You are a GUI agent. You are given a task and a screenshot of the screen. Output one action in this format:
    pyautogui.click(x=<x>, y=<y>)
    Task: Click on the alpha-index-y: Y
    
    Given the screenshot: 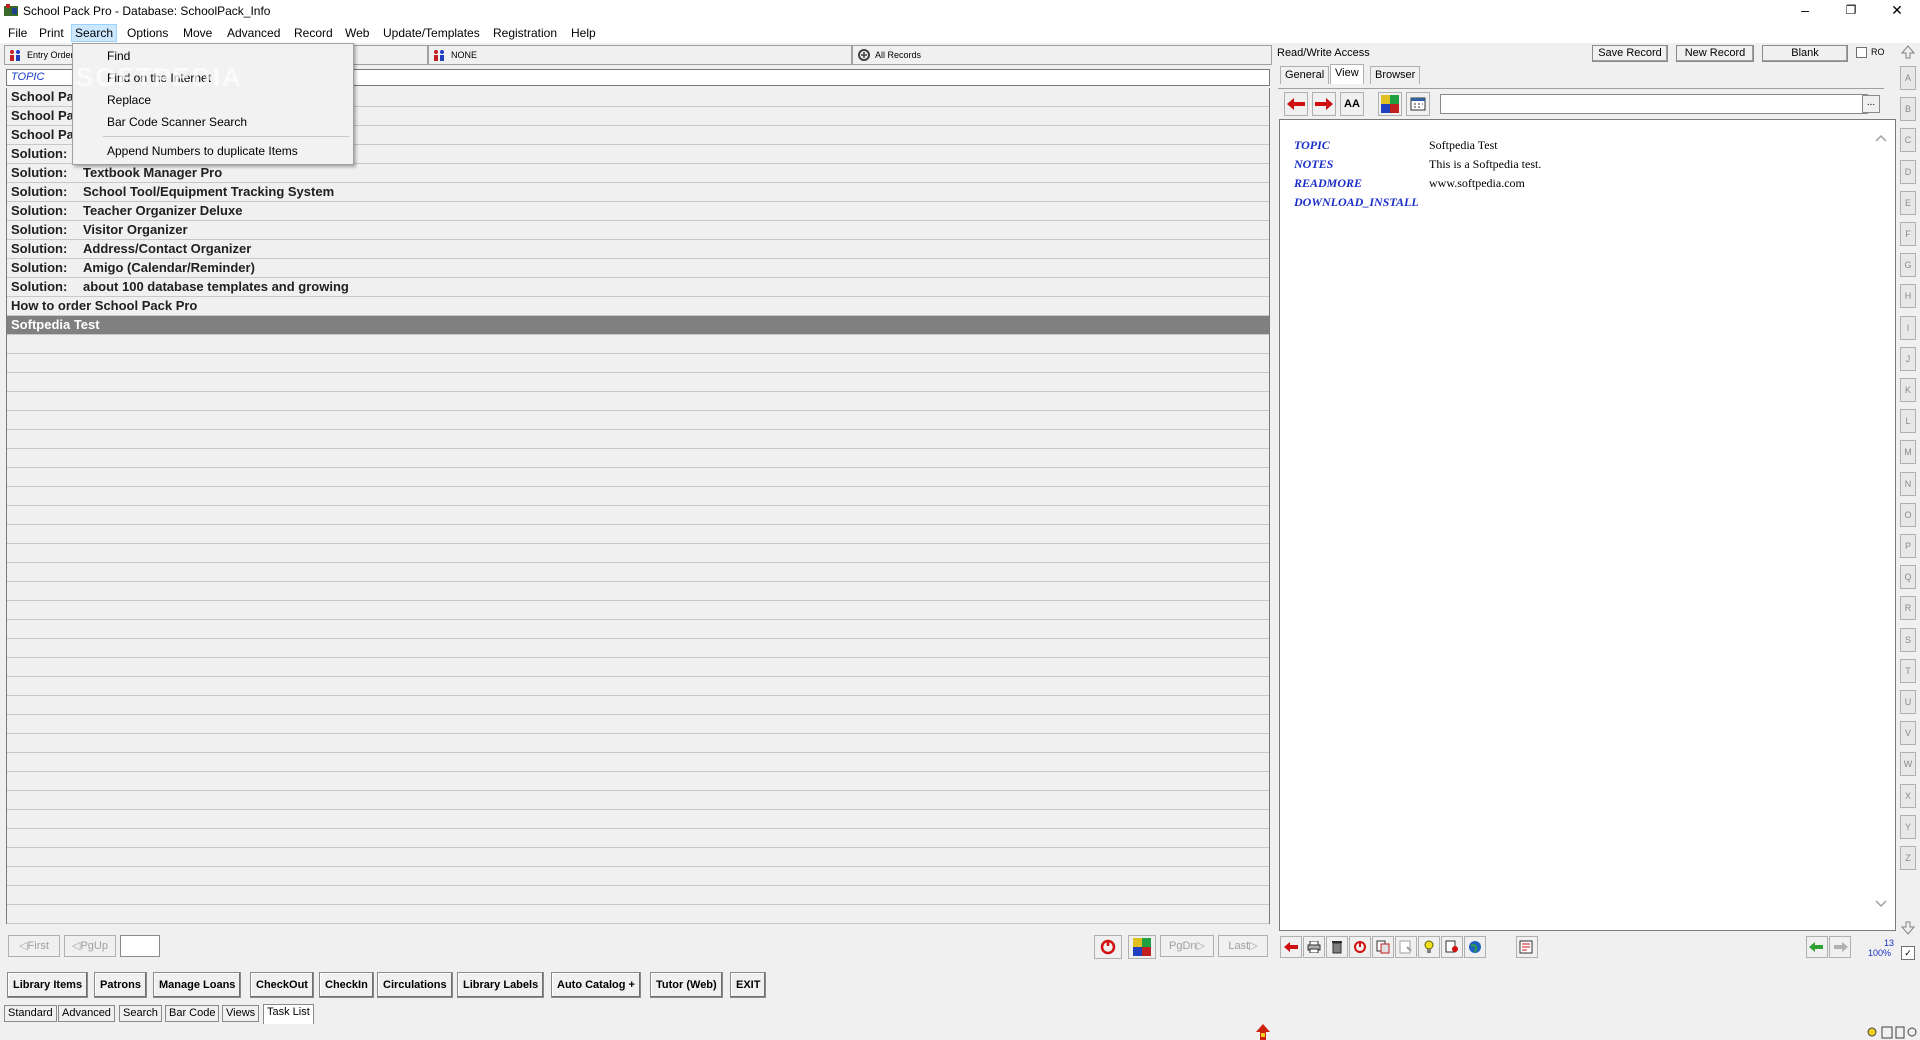 What is the action you would take?
    pyautogui.click(x=1908, y=826)
    